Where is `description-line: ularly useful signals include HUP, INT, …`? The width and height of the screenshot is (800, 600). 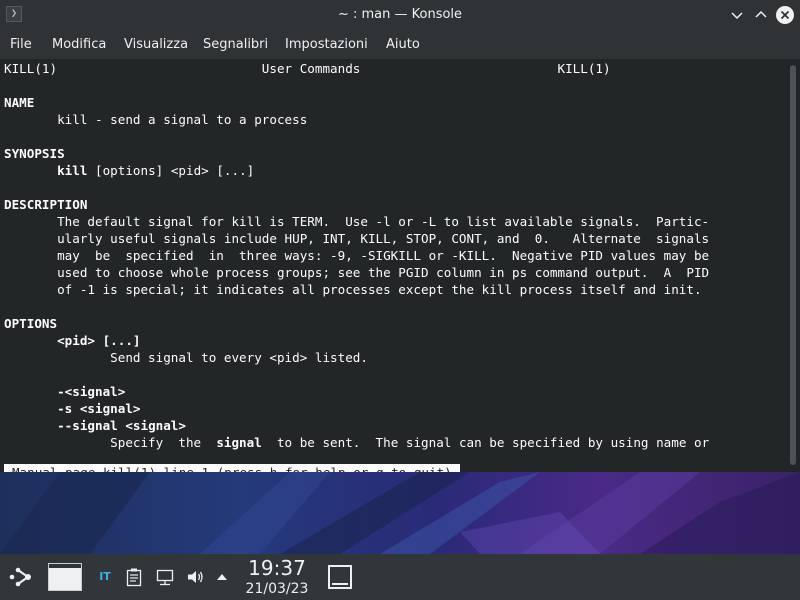
description-line: ularly useful signals include HUP, INT, … is located at coordinates (357, 238).